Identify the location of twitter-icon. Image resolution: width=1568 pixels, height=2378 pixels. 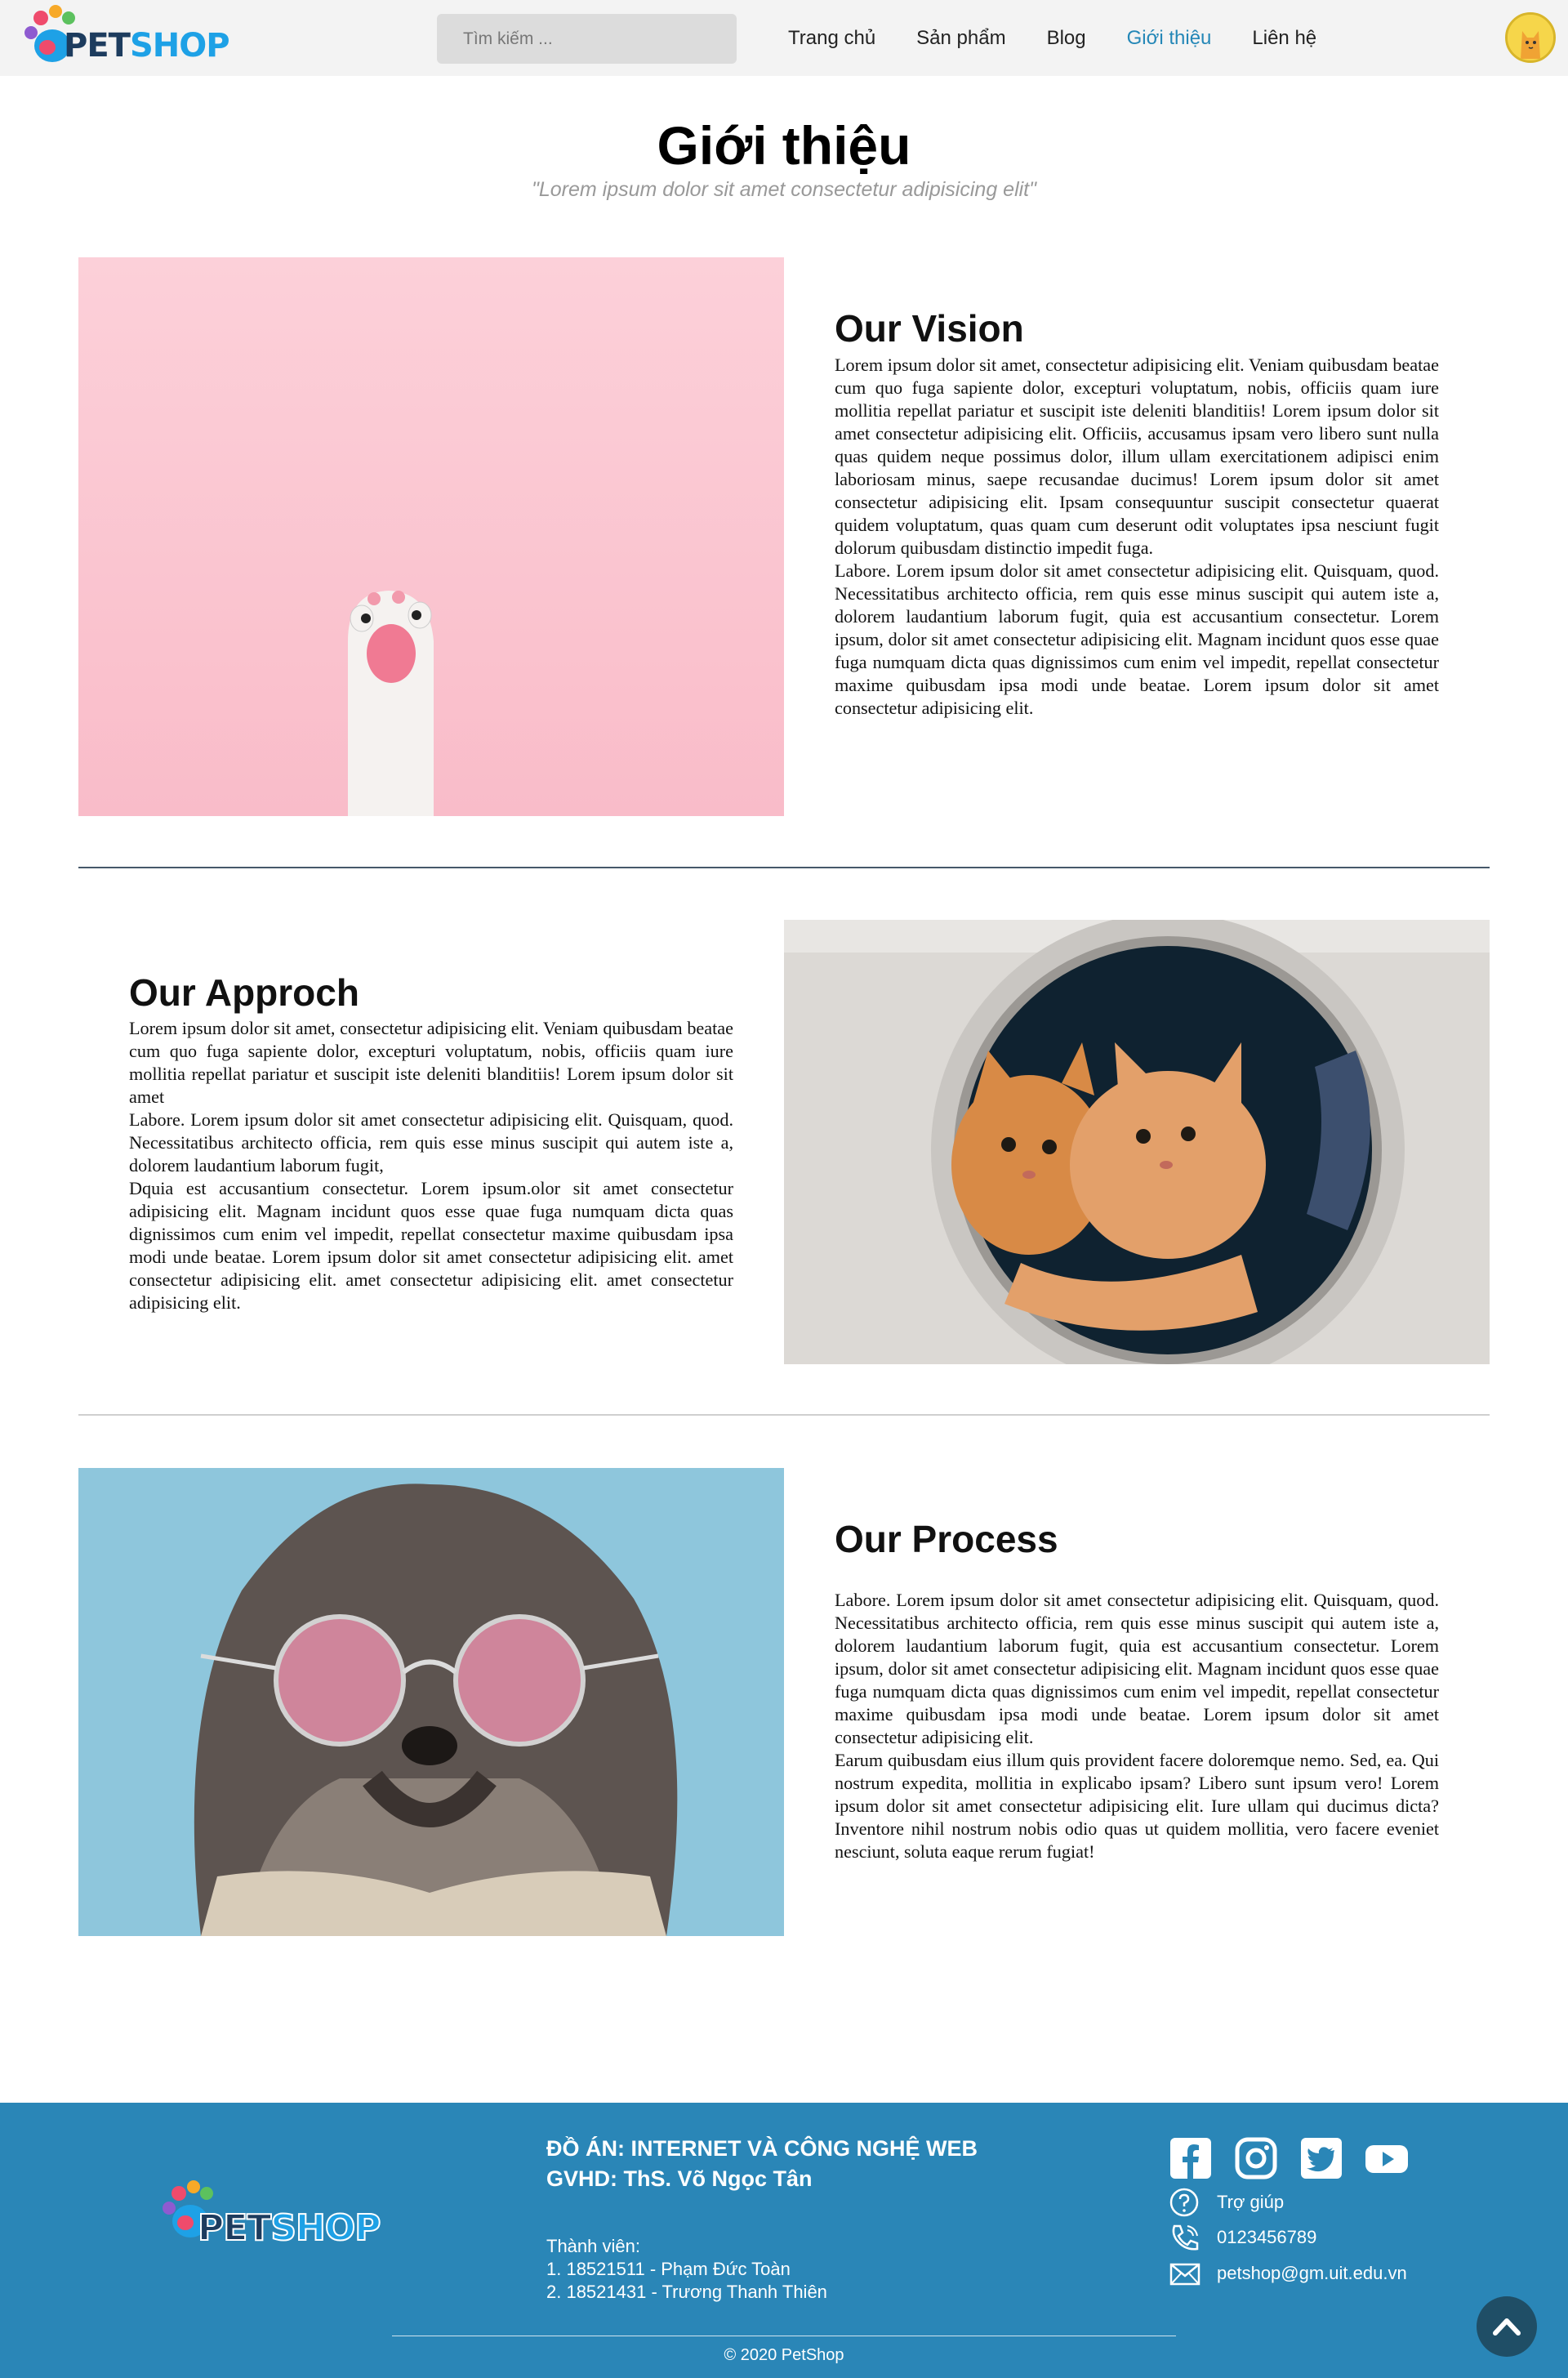
(1321, 2158).